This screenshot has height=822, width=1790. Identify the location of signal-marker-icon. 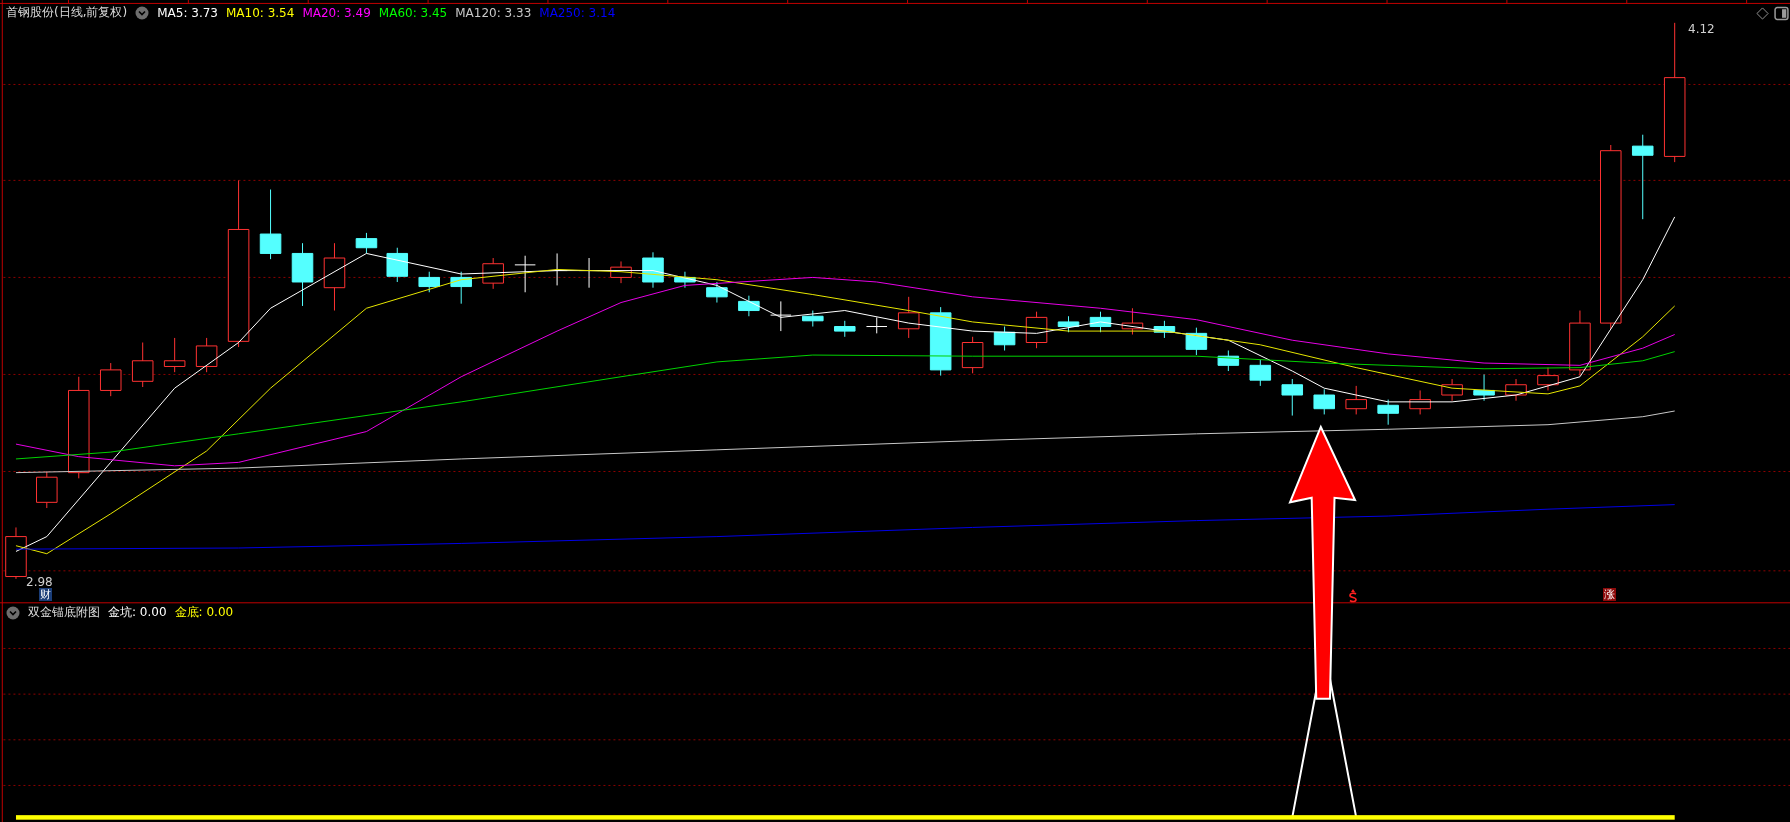
(1353, 596).